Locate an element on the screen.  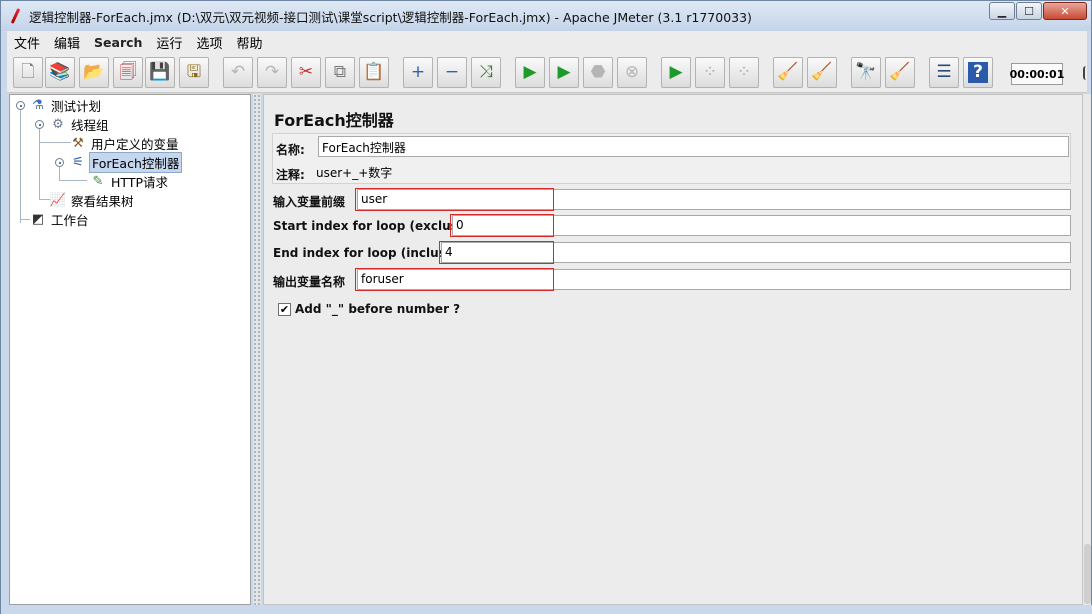
controller-icon: ⚟ is located at coordinates (78, 162).